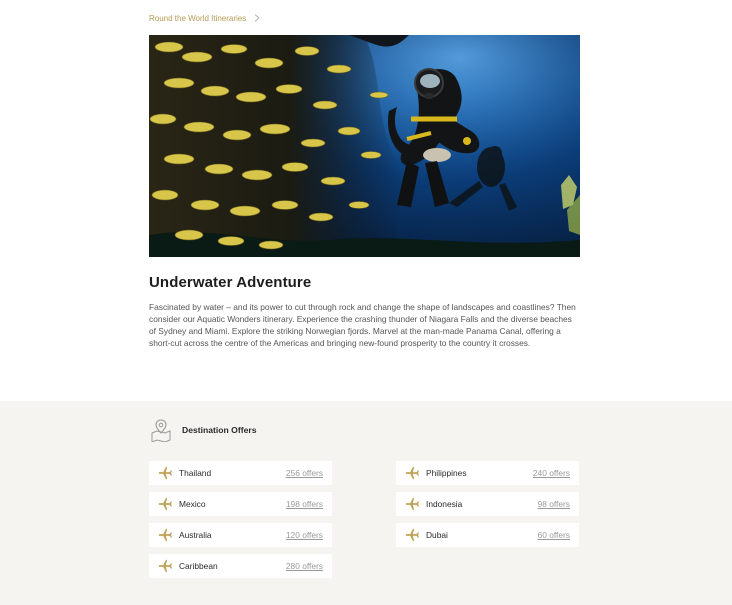 This screenshot has height=605, width=732. Describe the element at coordinates (437, 535) in the screenshot. I see `destination-name: Dubai` at that location.